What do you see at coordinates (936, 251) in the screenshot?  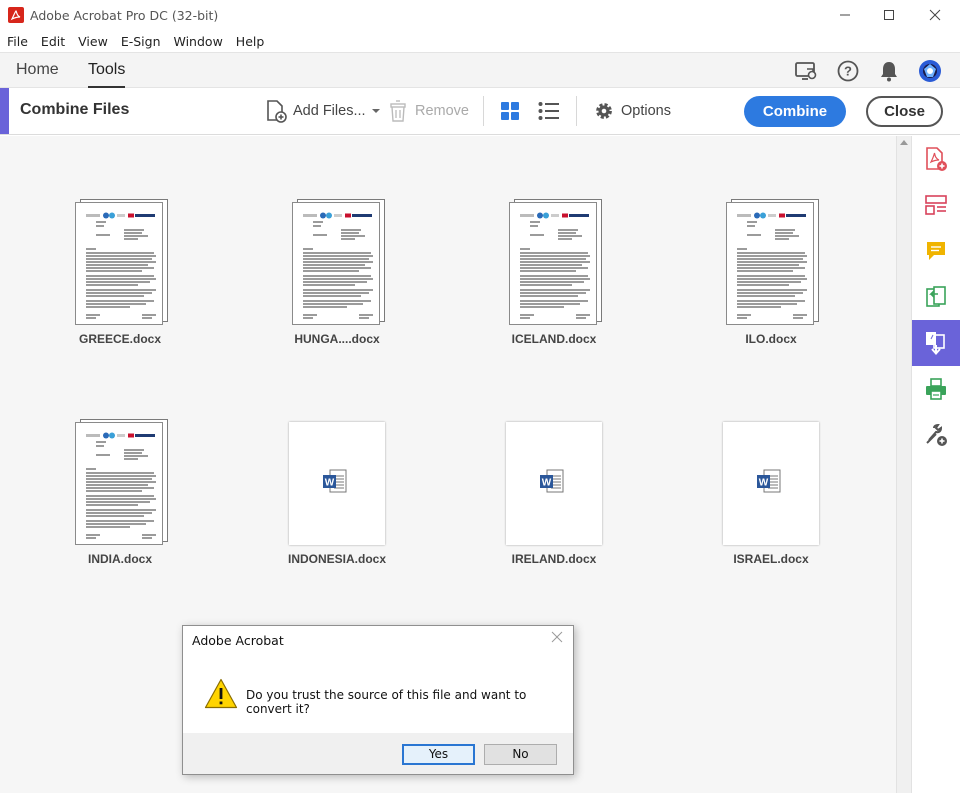 I see `comment-icon` at bounding box center [936, 251].